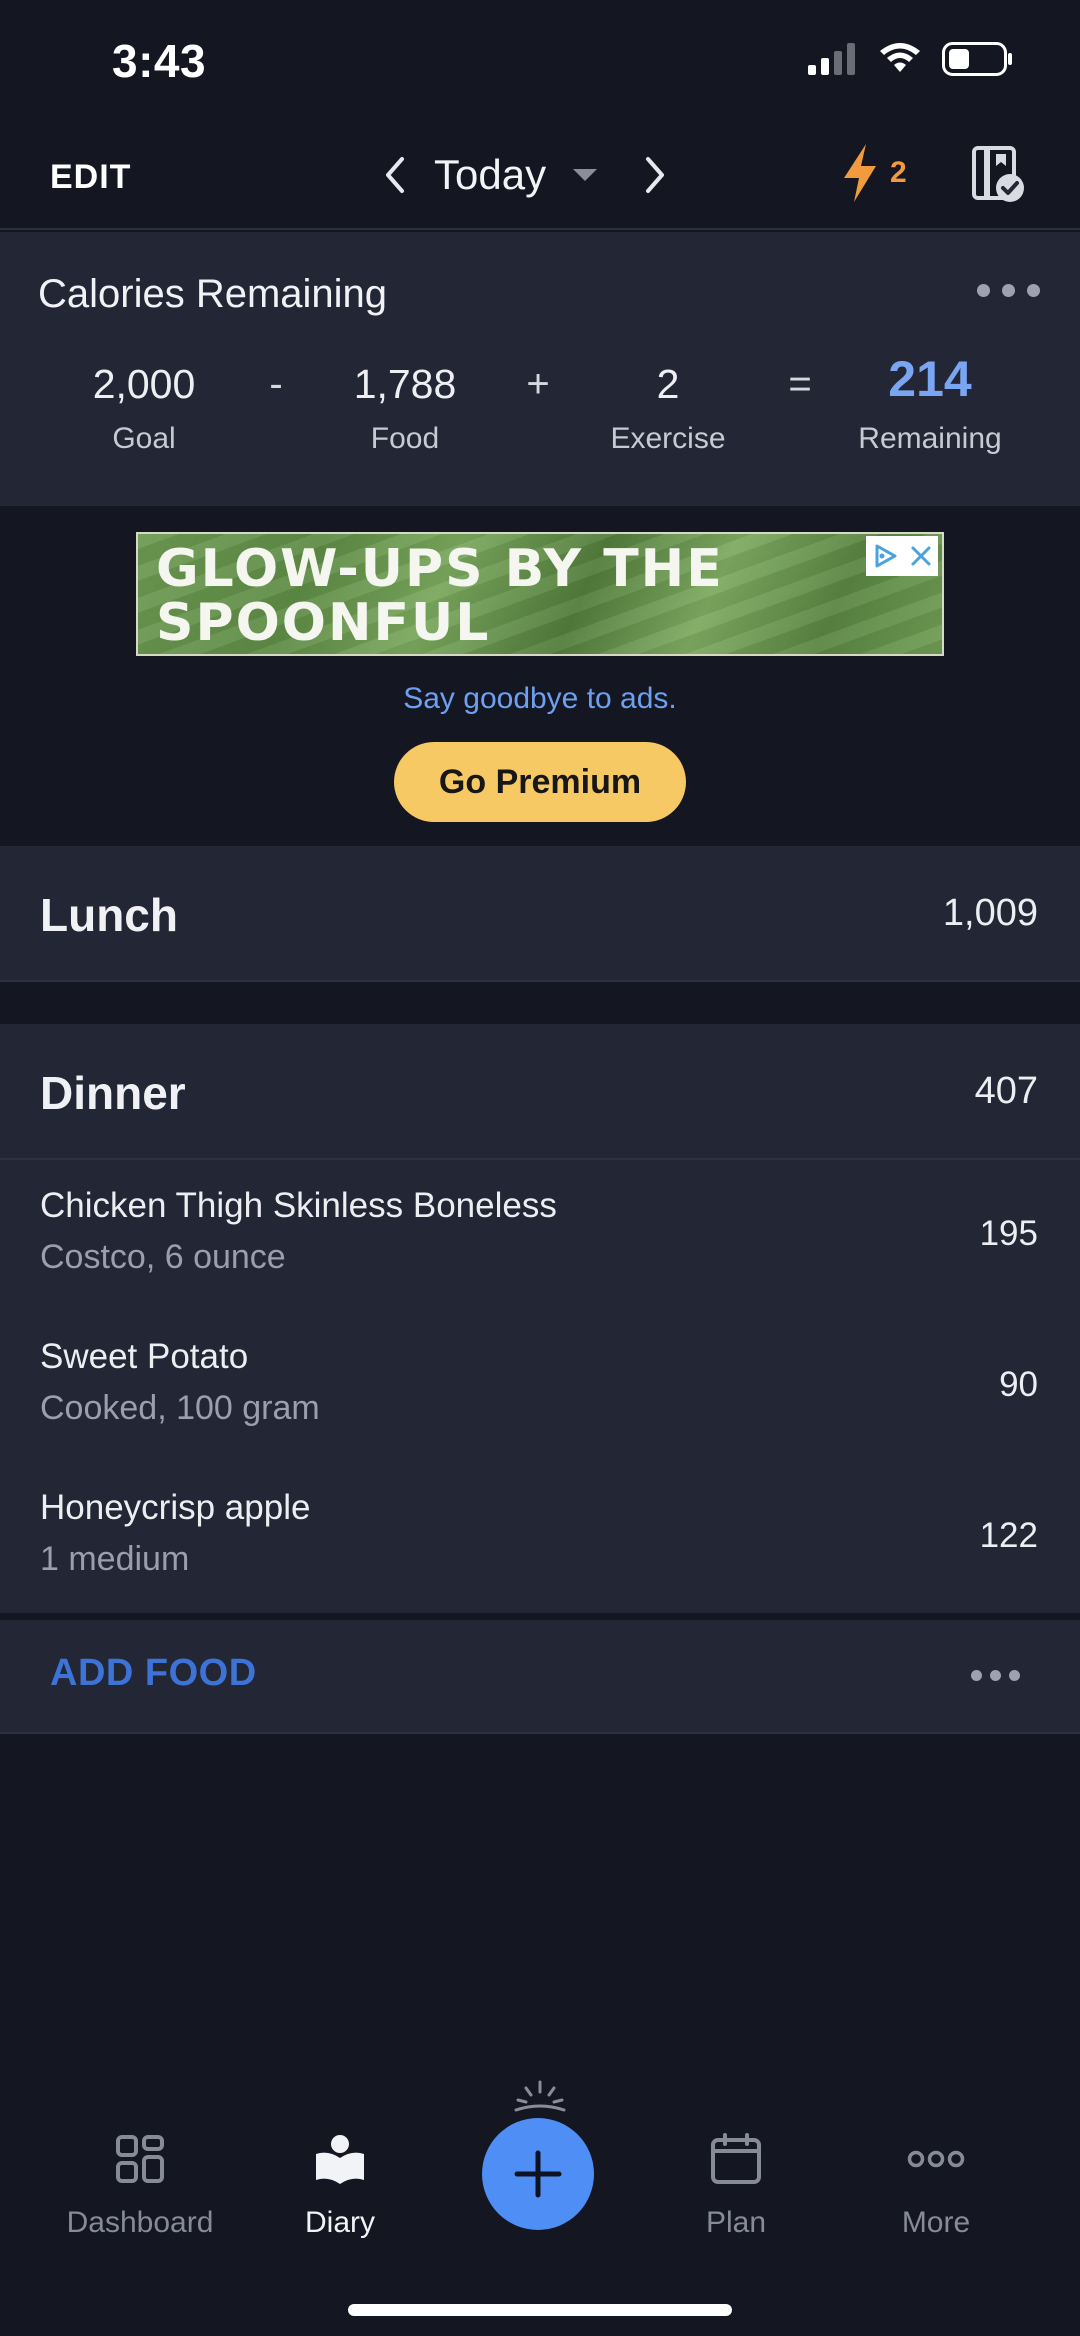 Image resolution: width=1080 pixels, height=2336 pixels. I want to click on ad-headline: GLOW-UPS BY THE SPOONFUL, so click(440, 596).